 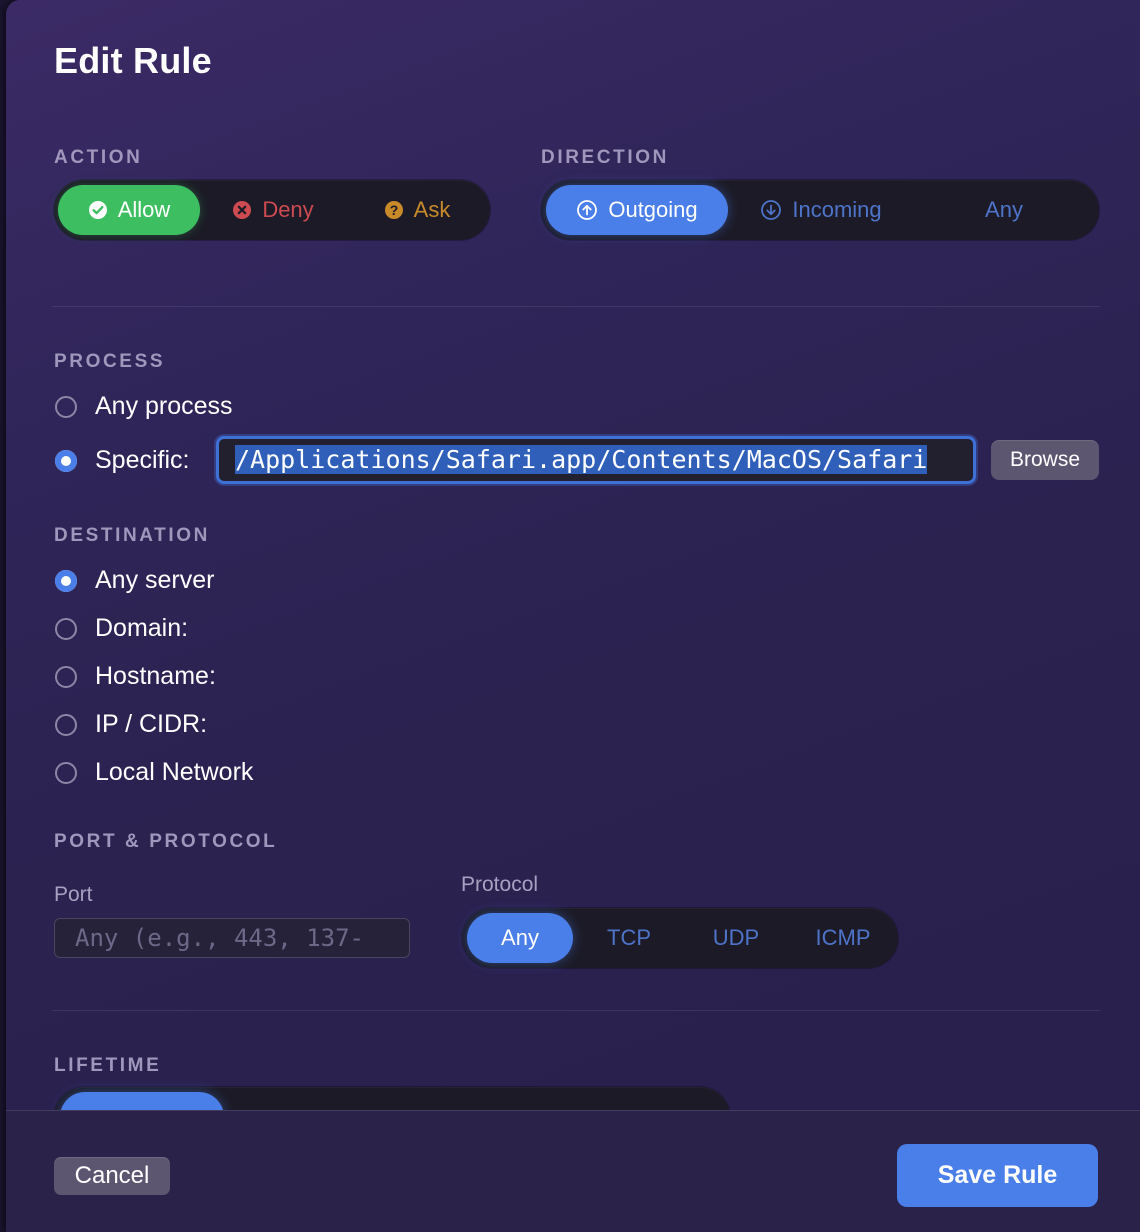 I want to click on destination-any-server-row: Any server, so click(x=134, y=580).